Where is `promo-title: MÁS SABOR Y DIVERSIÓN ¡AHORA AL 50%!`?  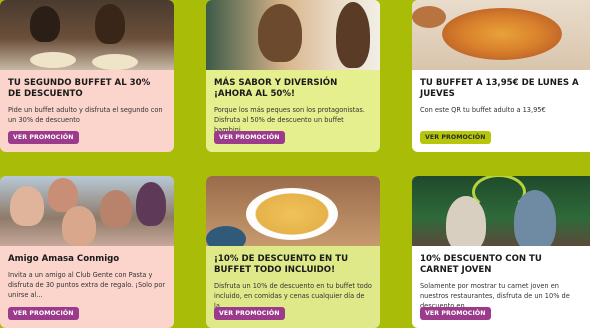
promo-title: MÁS SABOR Y DIVERSIÓN ¡AHORA AL 50%! is located at coordinates (276, 88).